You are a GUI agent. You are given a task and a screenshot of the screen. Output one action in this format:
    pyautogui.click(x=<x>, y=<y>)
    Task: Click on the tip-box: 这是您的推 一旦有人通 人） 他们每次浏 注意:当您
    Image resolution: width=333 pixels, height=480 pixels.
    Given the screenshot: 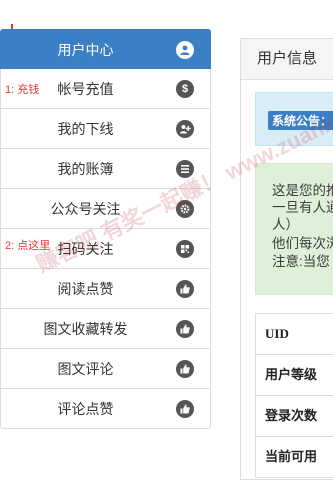 What is the action you would take?
    pyautogui.click(x=294, y=229)
    